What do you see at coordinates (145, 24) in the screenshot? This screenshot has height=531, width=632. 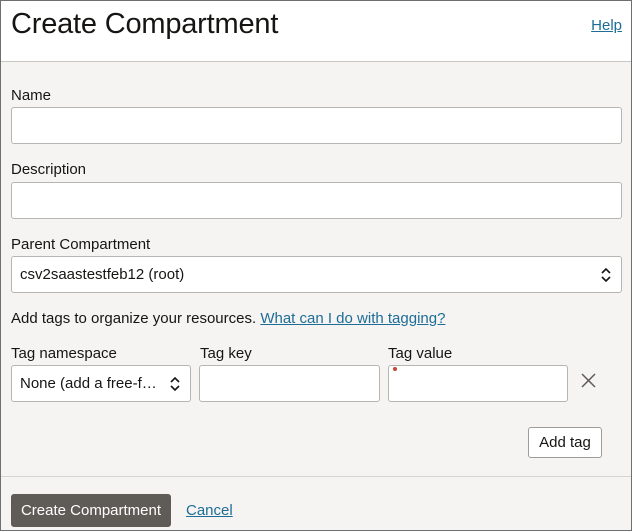 I see `page-title: Create Compartment` at bounding box center [145, 24].